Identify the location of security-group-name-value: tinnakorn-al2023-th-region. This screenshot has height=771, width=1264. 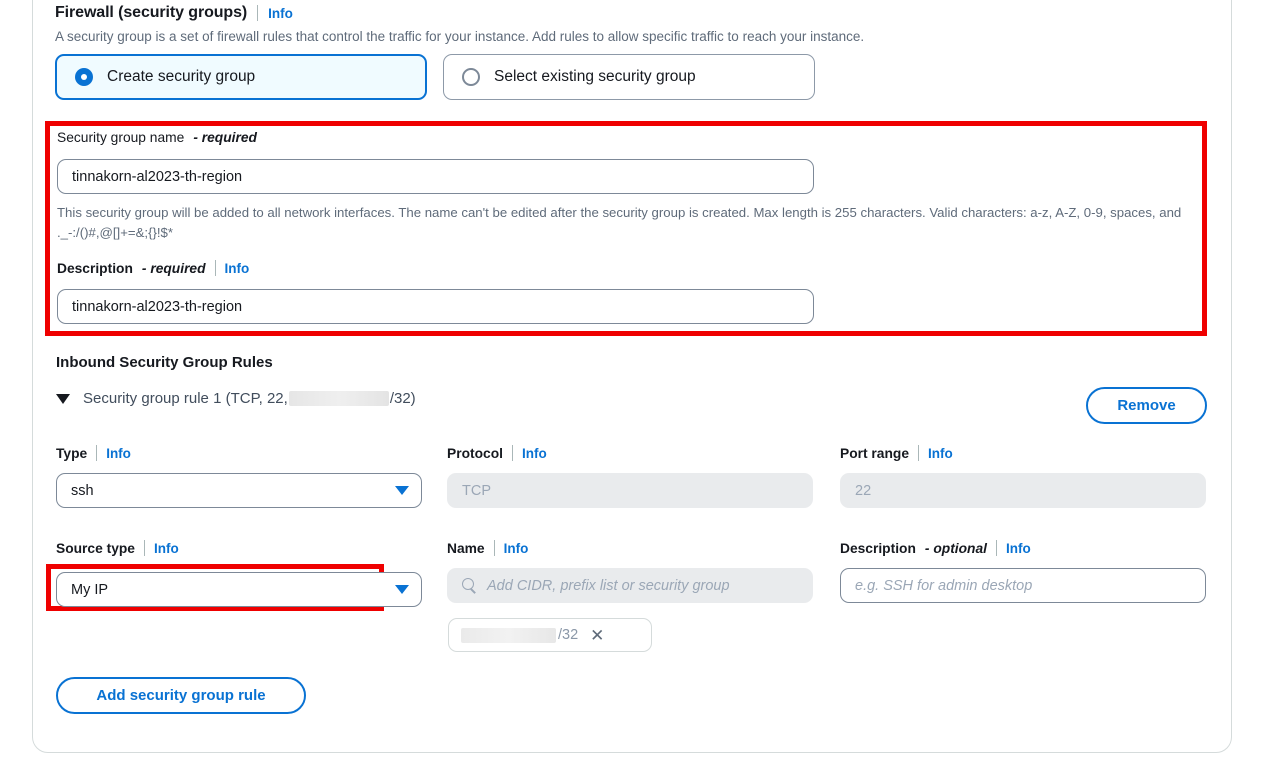
(157, 176).